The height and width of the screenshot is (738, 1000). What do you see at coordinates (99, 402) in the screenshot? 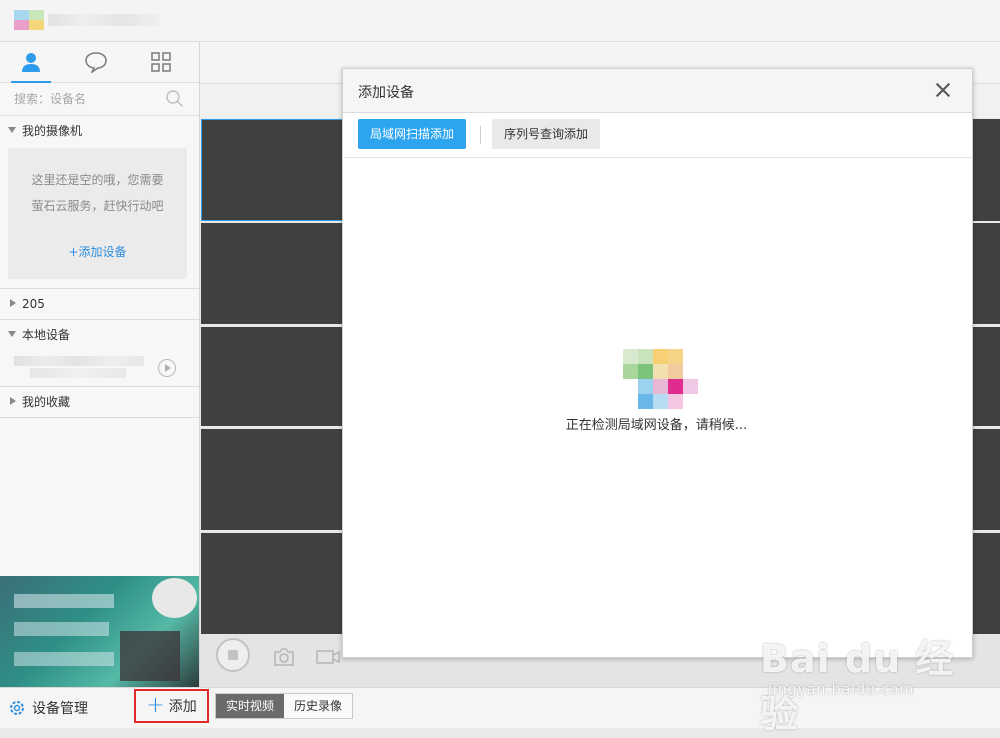
I see `group-favorites: 我的收藏` at bounding box center [99, 402].